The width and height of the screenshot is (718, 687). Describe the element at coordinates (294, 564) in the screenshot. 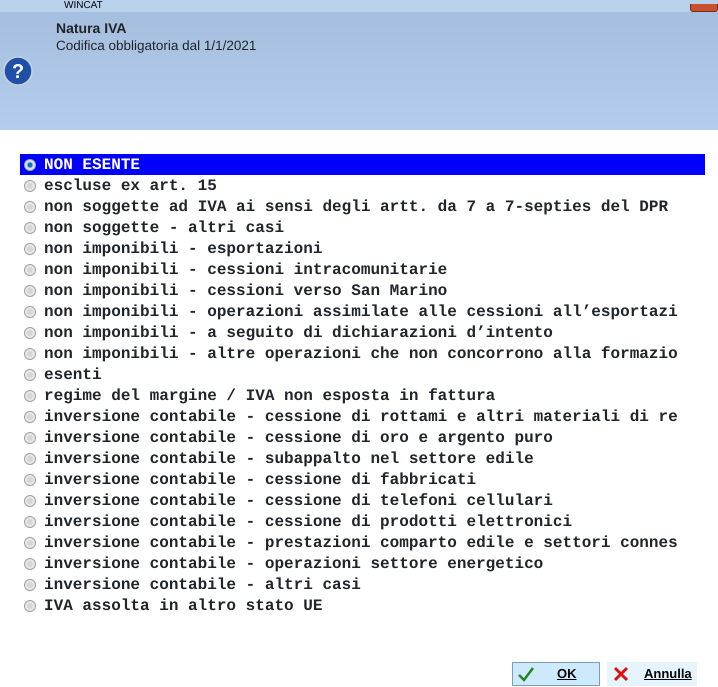

I see `option-label: inversione contabile - operazioni settore energetico` at that location.